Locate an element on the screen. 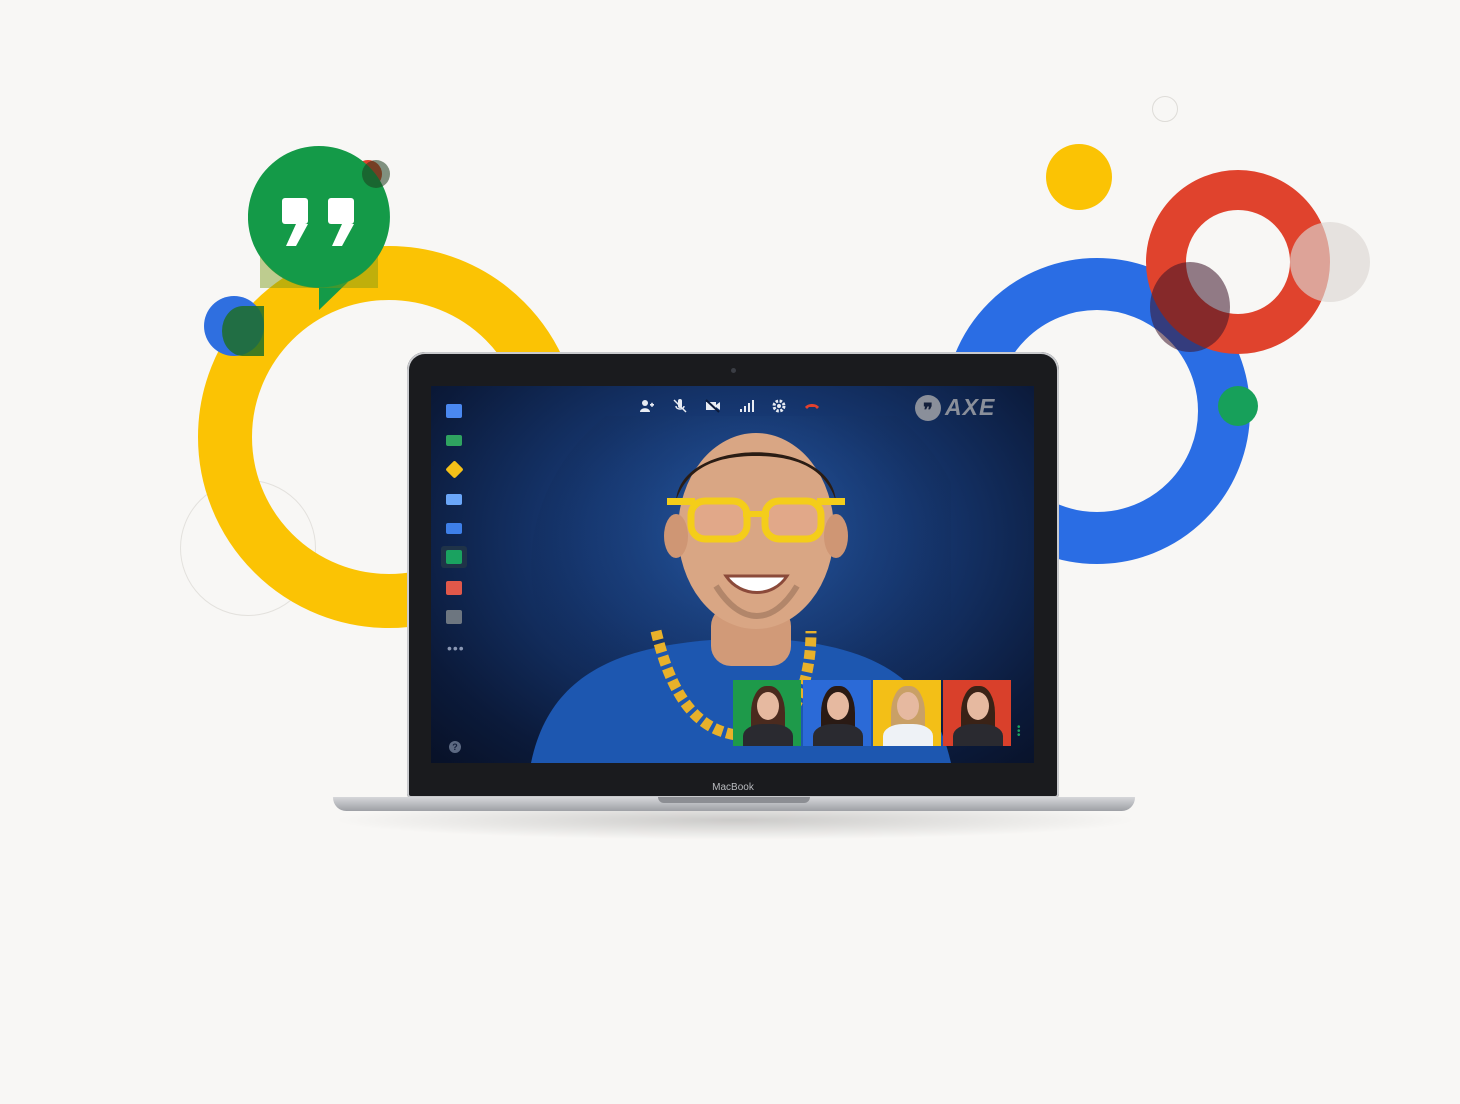 This screenshot has height=1104, width=1460. screenshare-icon is located at coordinates (454, 440).